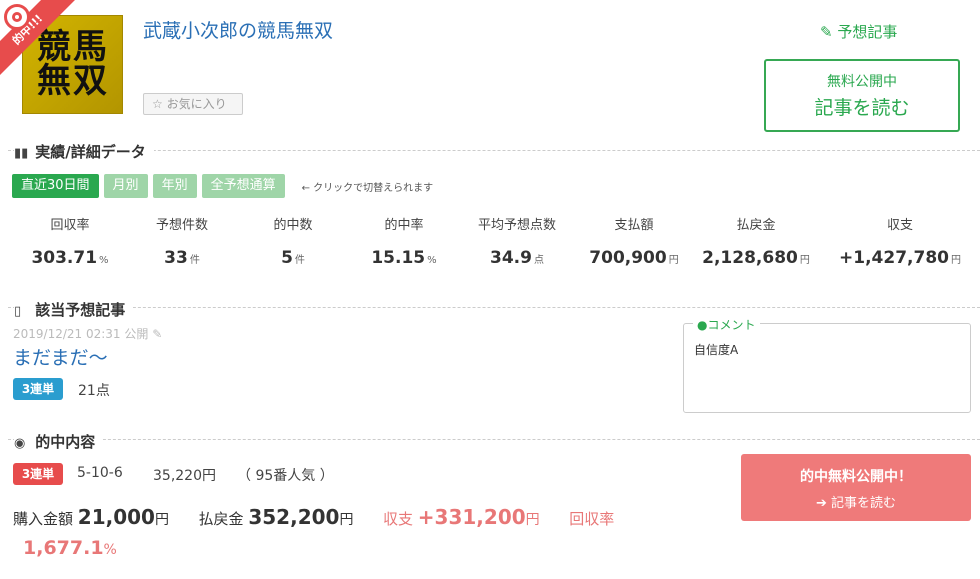 The width and height of the screenshot is (980, 579). Describe the element at coordinates (100, 473) in the screenshot. I see `hit-combination: 5-10-6` at that location.